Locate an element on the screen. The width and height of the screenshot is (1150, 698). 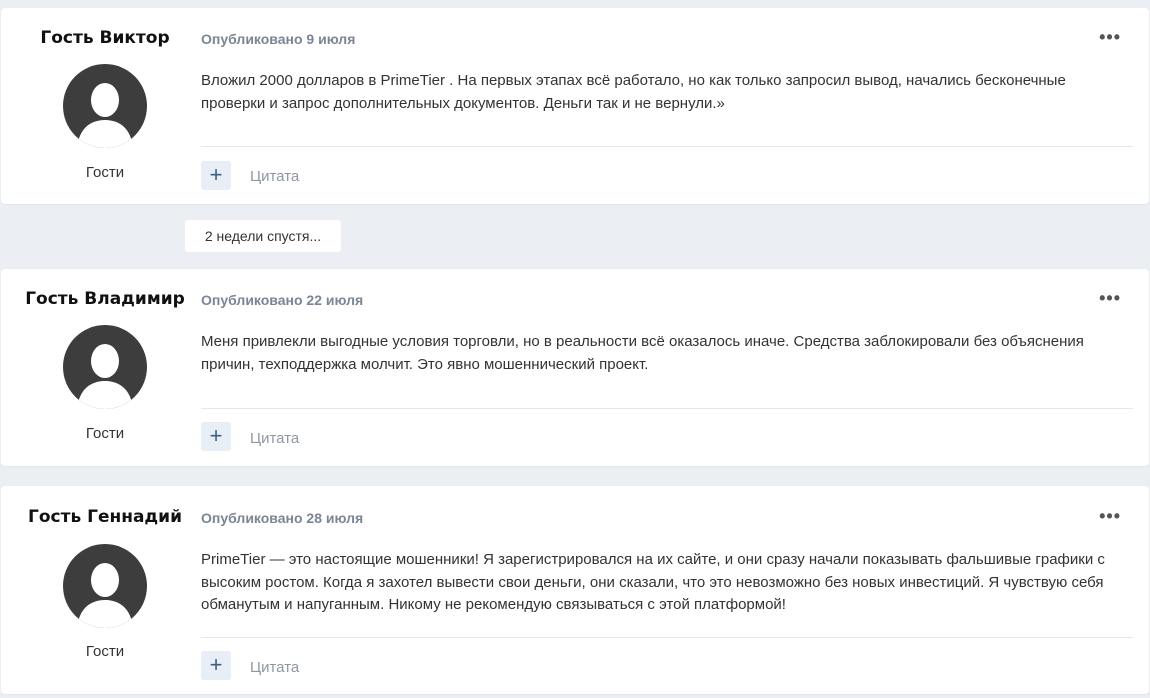
author-name: Гость Геннадий is located at coordinates (105, 517).